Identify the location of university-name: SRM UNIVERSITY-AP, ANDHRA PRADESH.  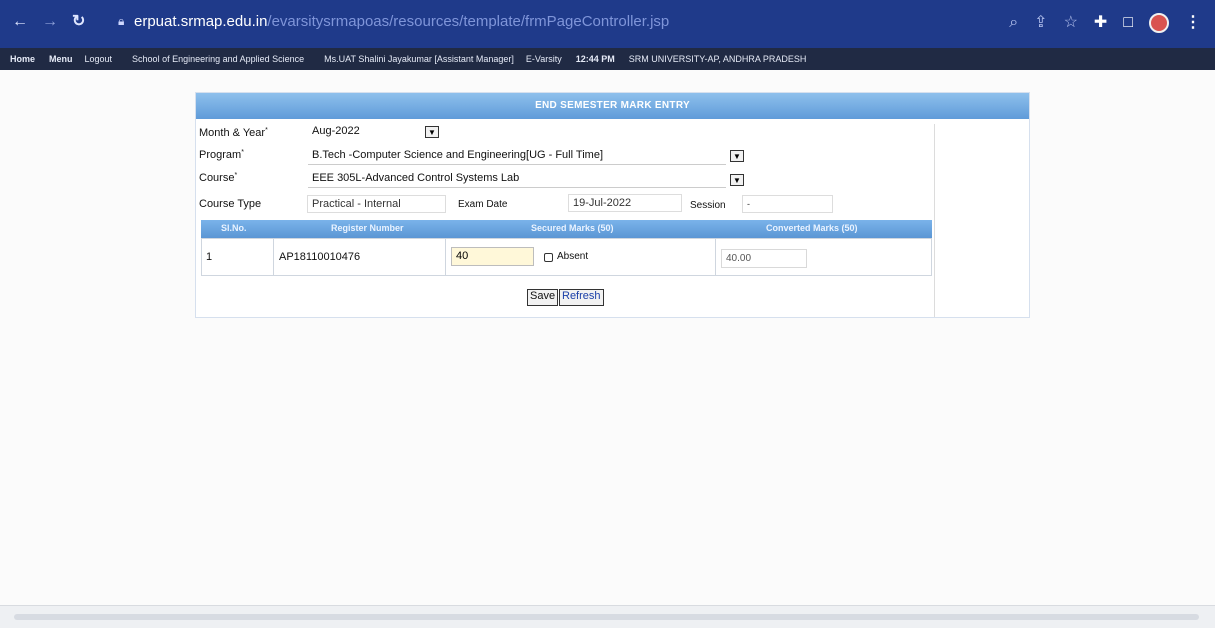
(717, 59).